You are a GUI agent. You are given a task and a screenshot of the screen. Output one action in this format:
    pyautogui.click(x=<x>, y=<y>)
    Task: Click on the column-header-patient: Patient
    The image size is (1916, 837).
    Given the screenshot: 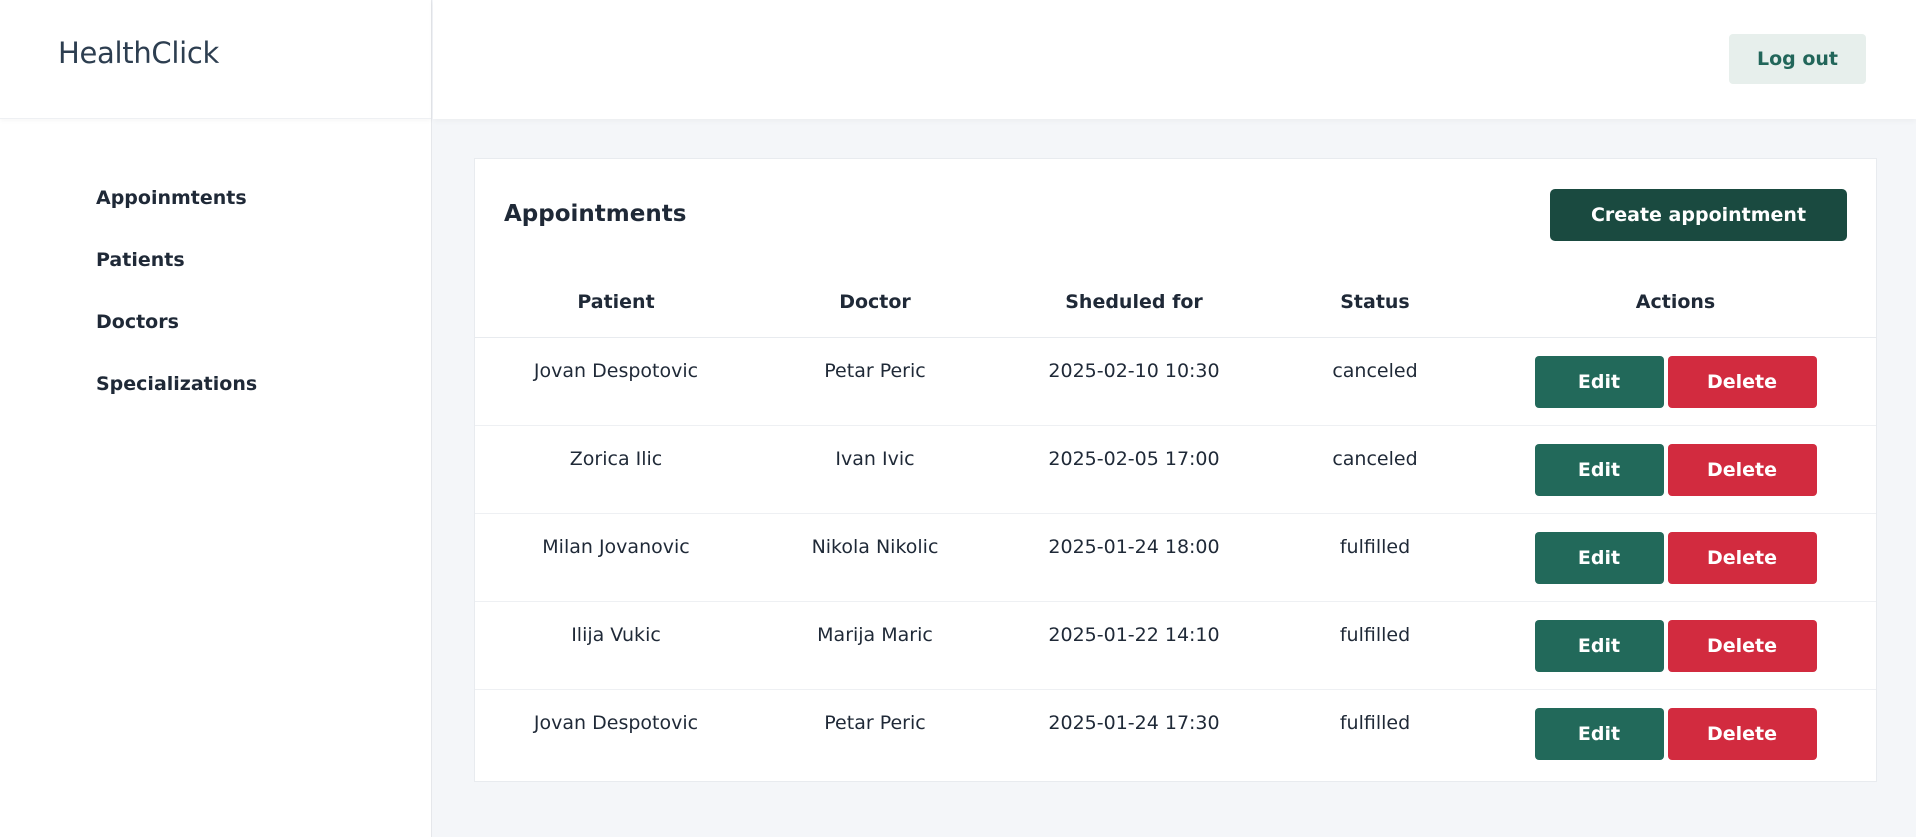 What is the action you would take?
    pyautogui.click(x=616, y=302)
    